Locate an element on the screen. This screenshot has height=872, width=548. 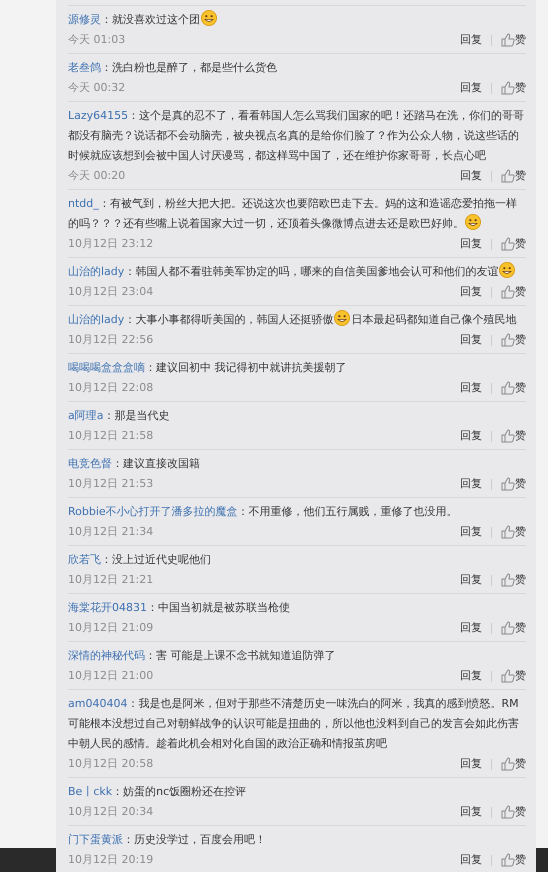
comment-text: 深情的神秘代码：害 可能是上课不念书就知道追防弹了 is located at coordinates (202, 656).